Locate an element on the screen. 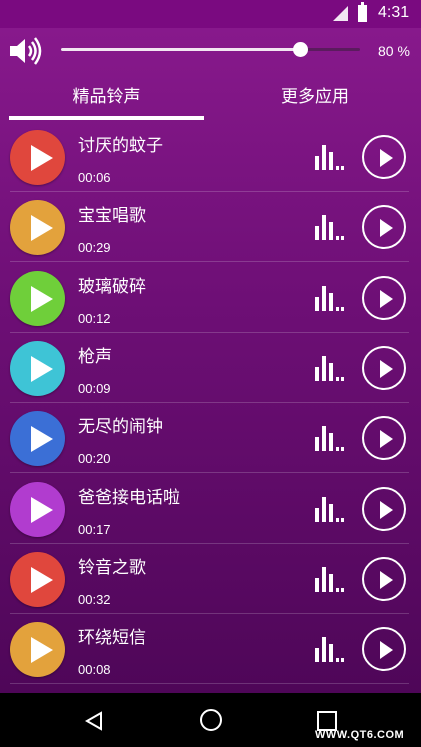  status-bar: 4:31 is located at coordinates (210, 14).